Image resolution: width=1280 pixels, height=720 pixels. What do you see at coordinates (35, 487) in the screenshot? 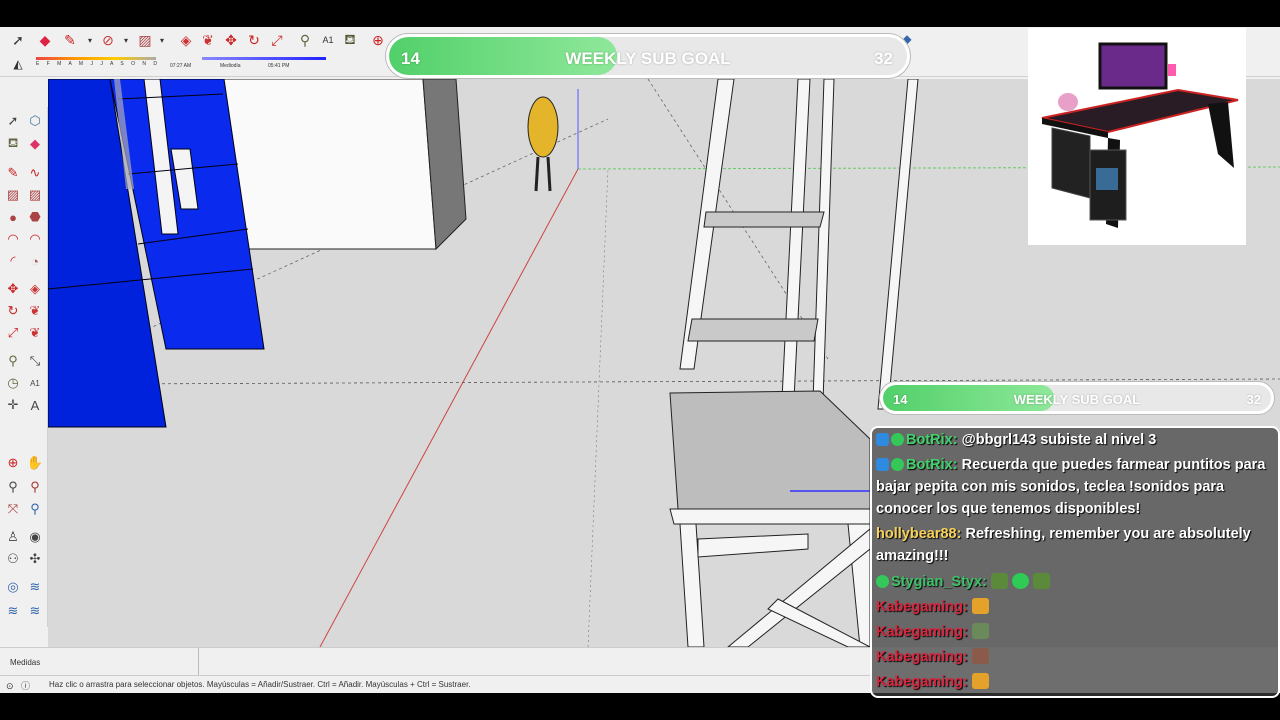
I see `zoom-window-icon: ⚲` at bounding box center [35, 487].